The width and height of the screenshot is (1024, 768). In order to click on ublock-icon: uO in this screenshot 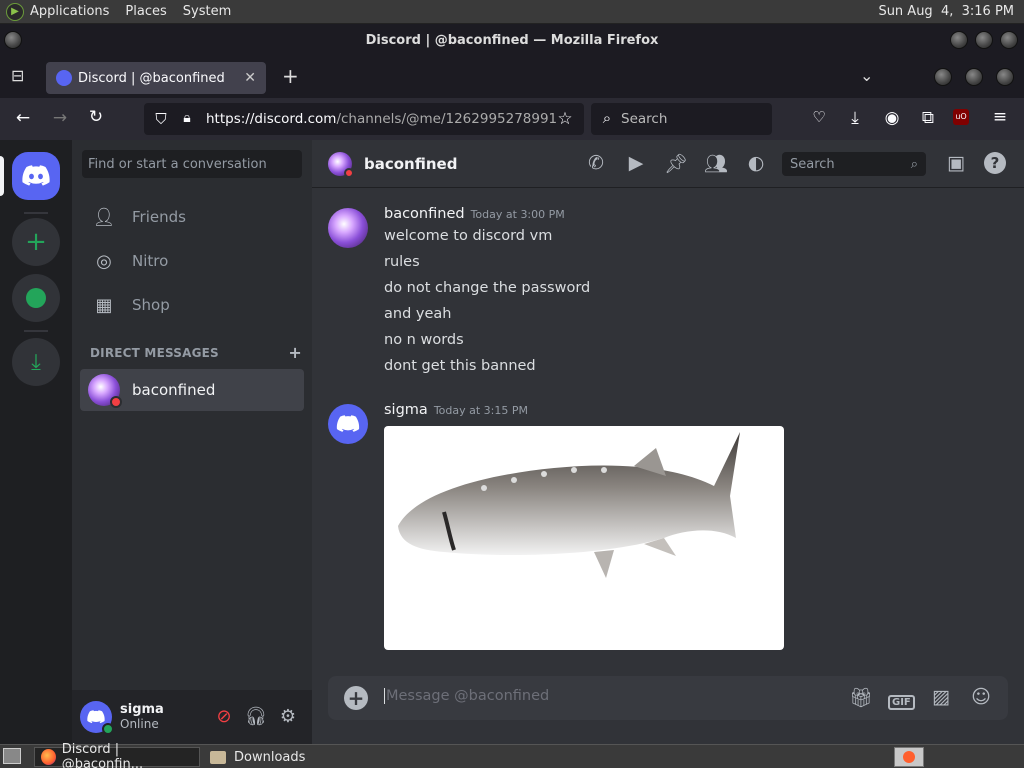, I will do `click(961, 117)`.